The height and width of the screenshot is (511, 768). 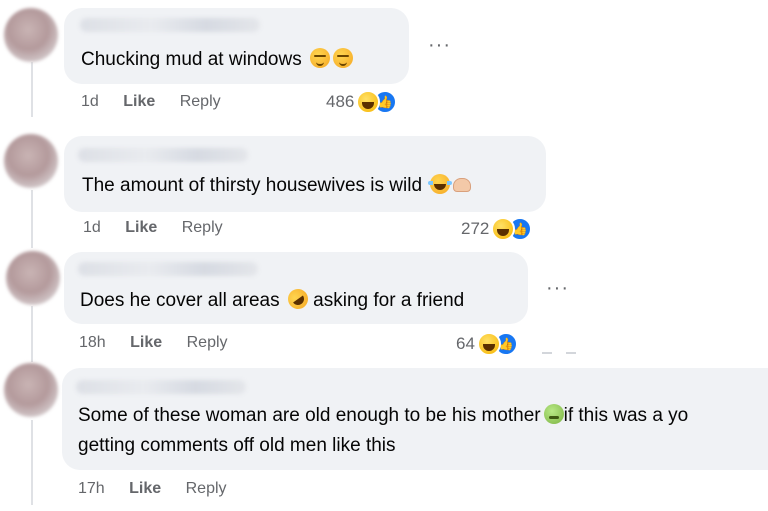 I want to click on comment-text-content: The amount of thirsty housewives is wild, so click(x=252, y=185).